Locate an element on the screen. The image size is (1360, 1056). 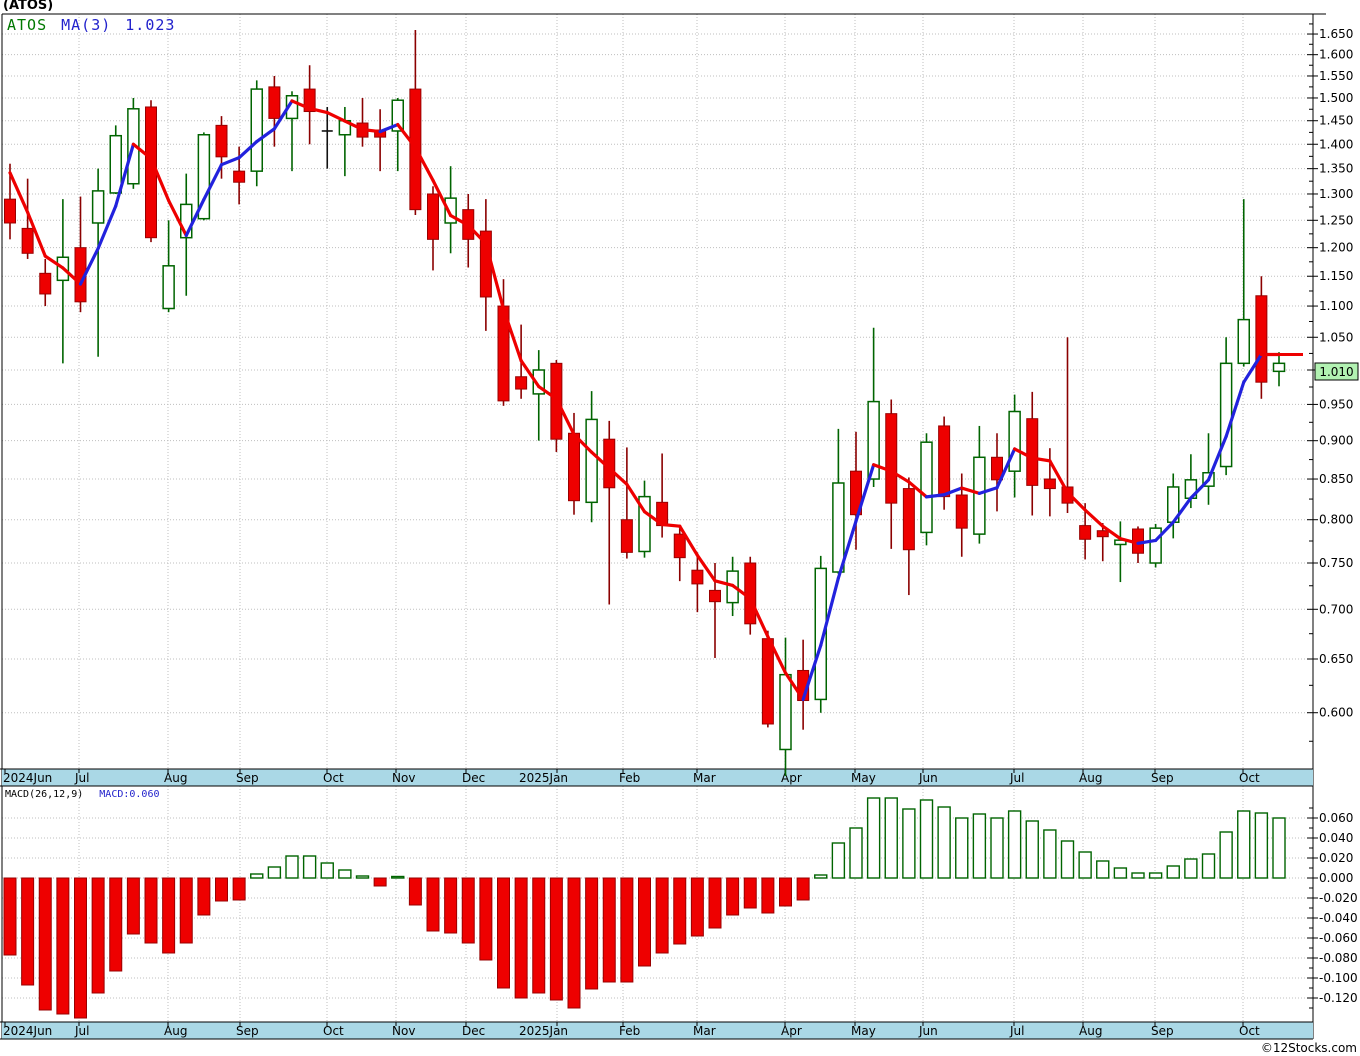
price-legend: ATOS MA(3) 1.023 is located at coordinates (91, 25).